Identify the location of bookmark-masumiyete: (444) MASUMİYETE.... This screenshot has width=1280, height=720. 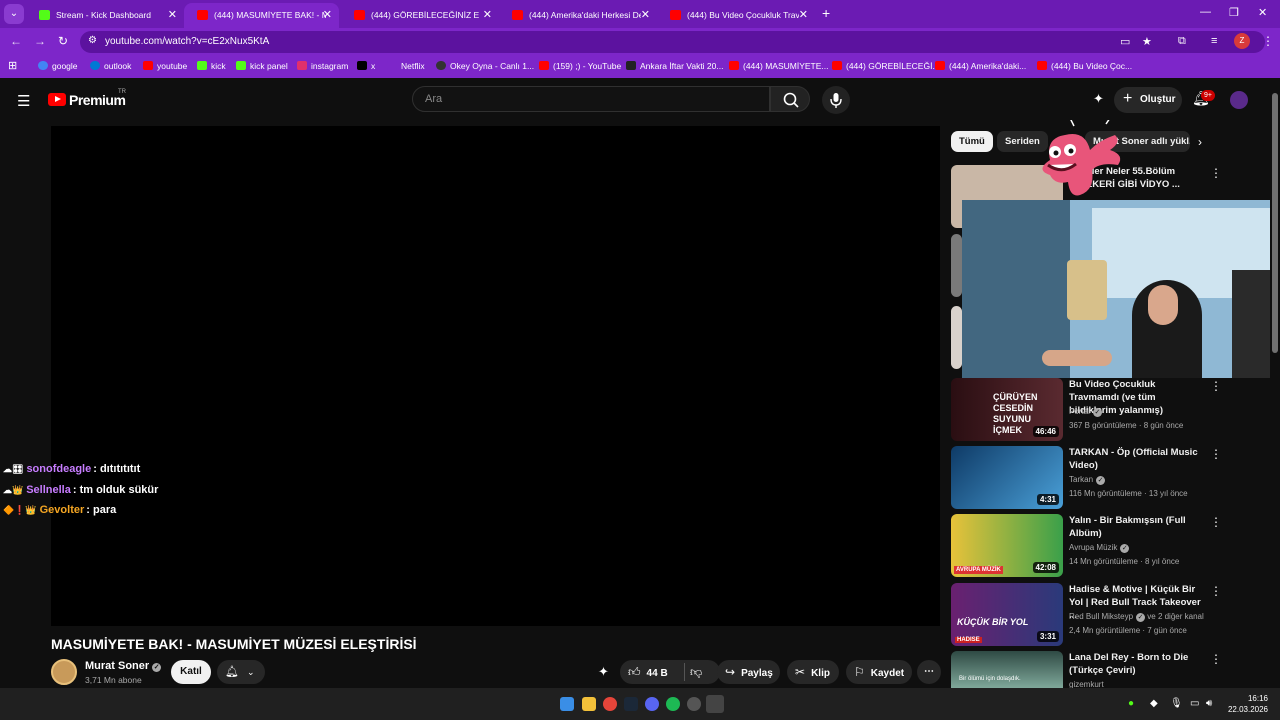
(779, 66).